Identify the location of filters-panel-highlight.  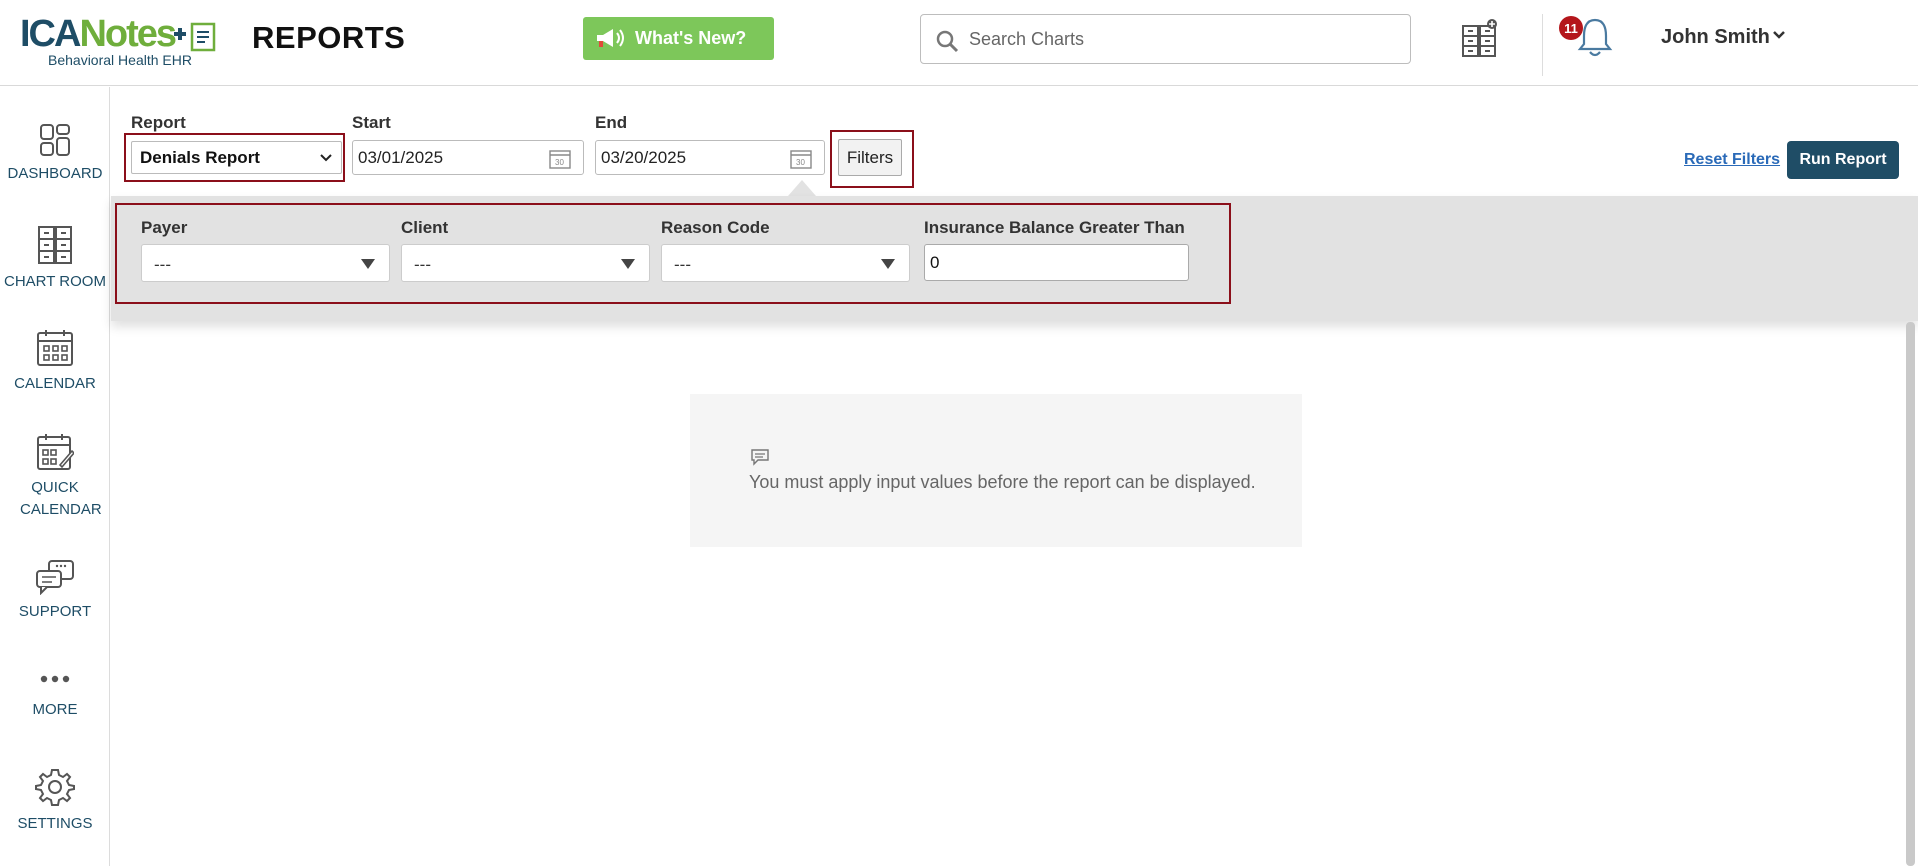
(673, 253).